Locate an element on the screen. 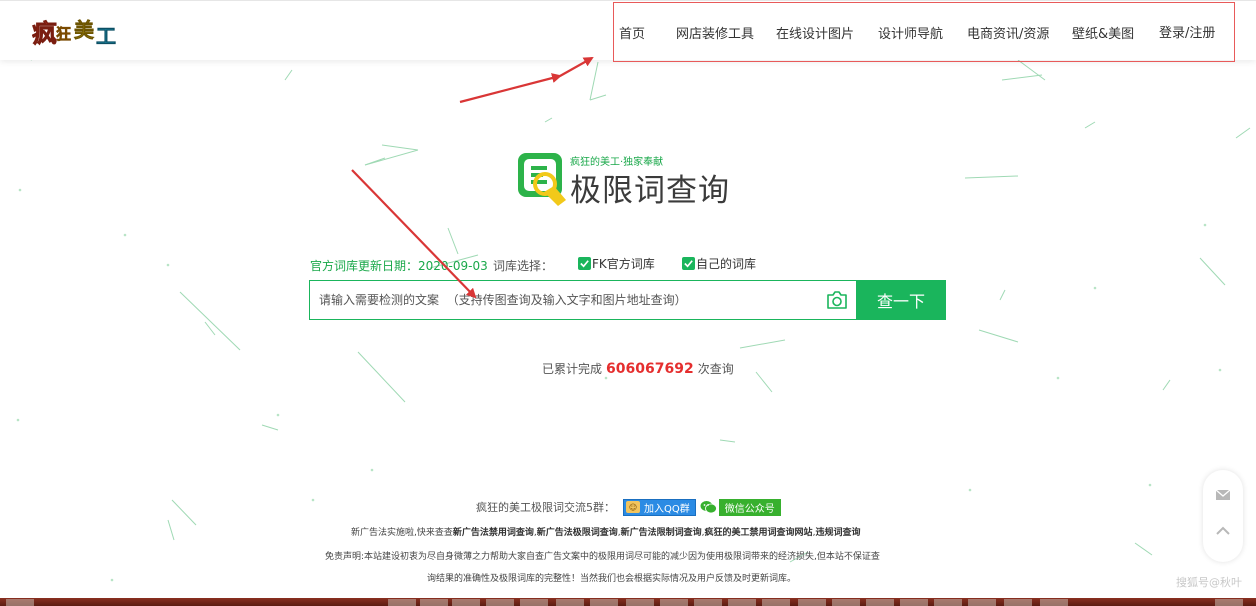  page-title: 极限词查询 is located at coordinates (650, 191).